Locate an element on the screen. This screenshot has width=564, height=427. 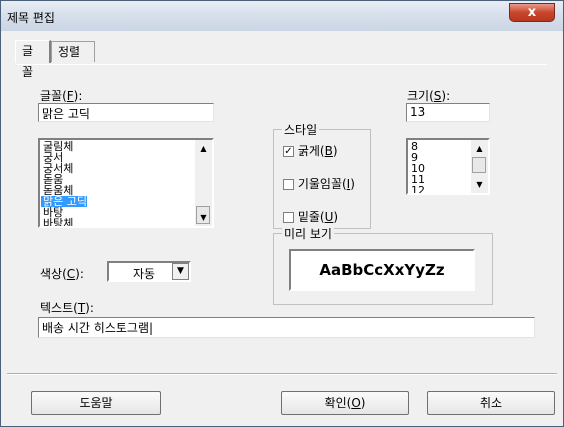
italic-checkbox-row: 기울임꼴(I) is located at coordinates (319, 183).